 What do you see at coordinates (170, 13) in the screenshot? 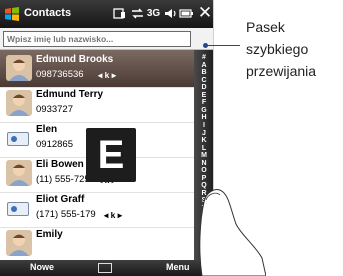
I see `volume-icon` at bounding box center [170, 13].